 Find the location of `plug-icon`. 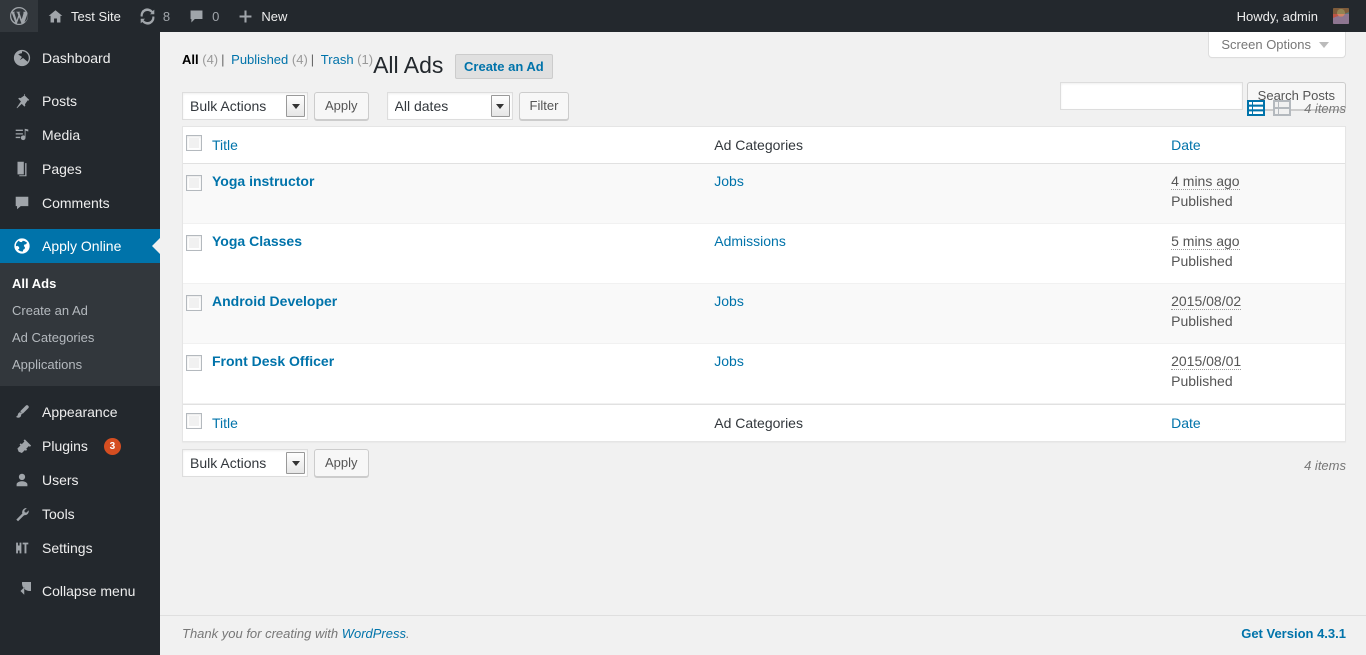

plug-icon is located at coordinates (22, 446).